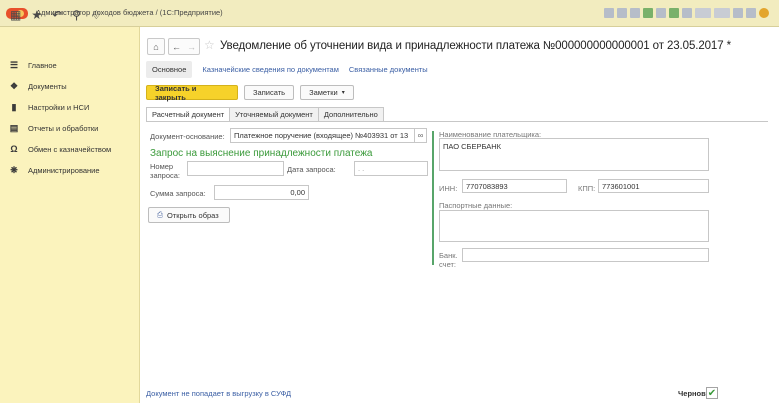  I want to click on grid-icon, so click(609, 13).